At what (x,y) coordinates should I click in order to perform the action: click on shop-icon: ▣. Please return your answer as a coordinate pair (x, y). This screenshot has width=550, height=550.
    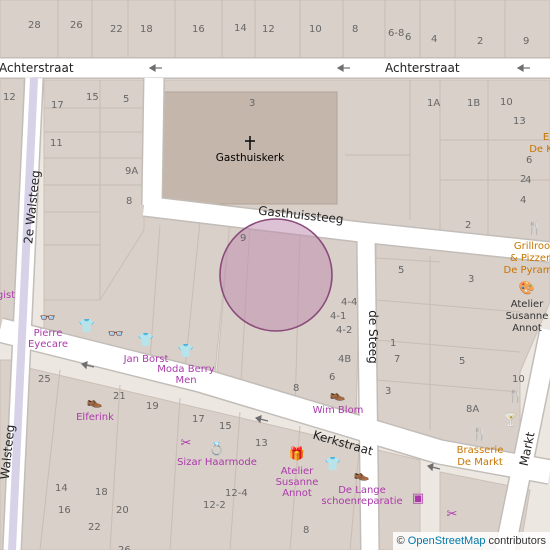
    Looking at the image, I should click on (418, 498).